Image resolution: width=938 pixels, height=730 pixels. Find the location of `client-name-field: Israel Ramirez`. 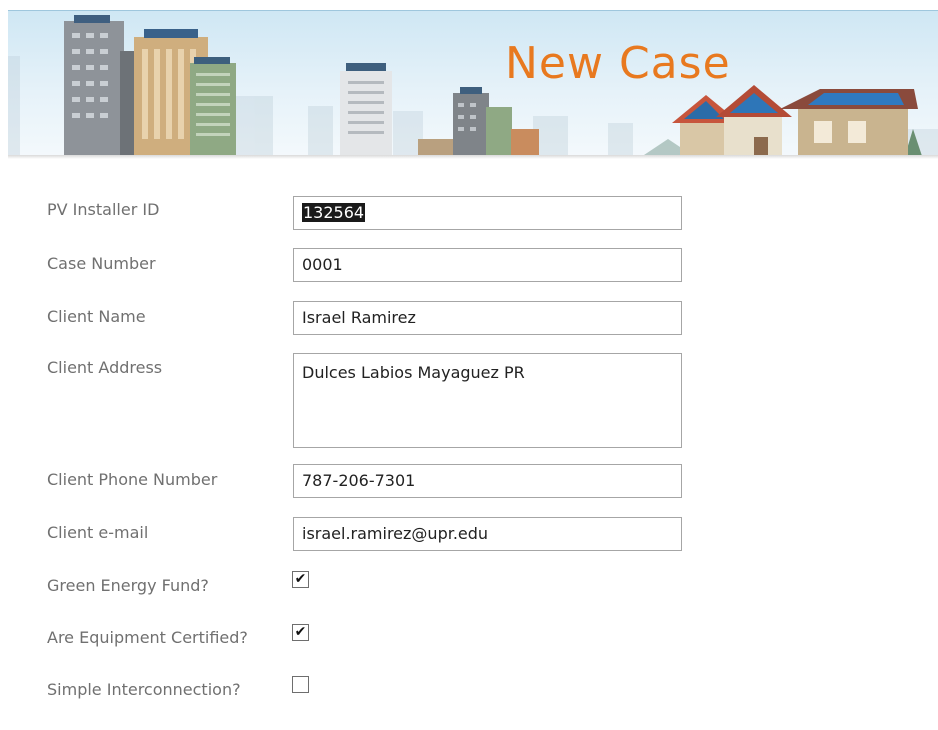

client-name-field: Israel Ramirez is located at coordinates (487, 318).